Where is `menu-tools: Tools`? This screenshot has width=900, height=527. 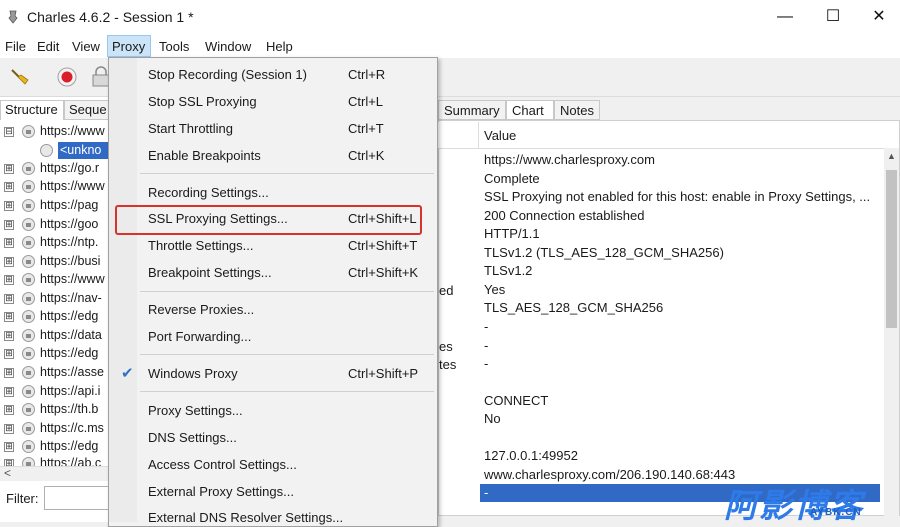
menu-tools: Tools is located at coordinates (174, 46).